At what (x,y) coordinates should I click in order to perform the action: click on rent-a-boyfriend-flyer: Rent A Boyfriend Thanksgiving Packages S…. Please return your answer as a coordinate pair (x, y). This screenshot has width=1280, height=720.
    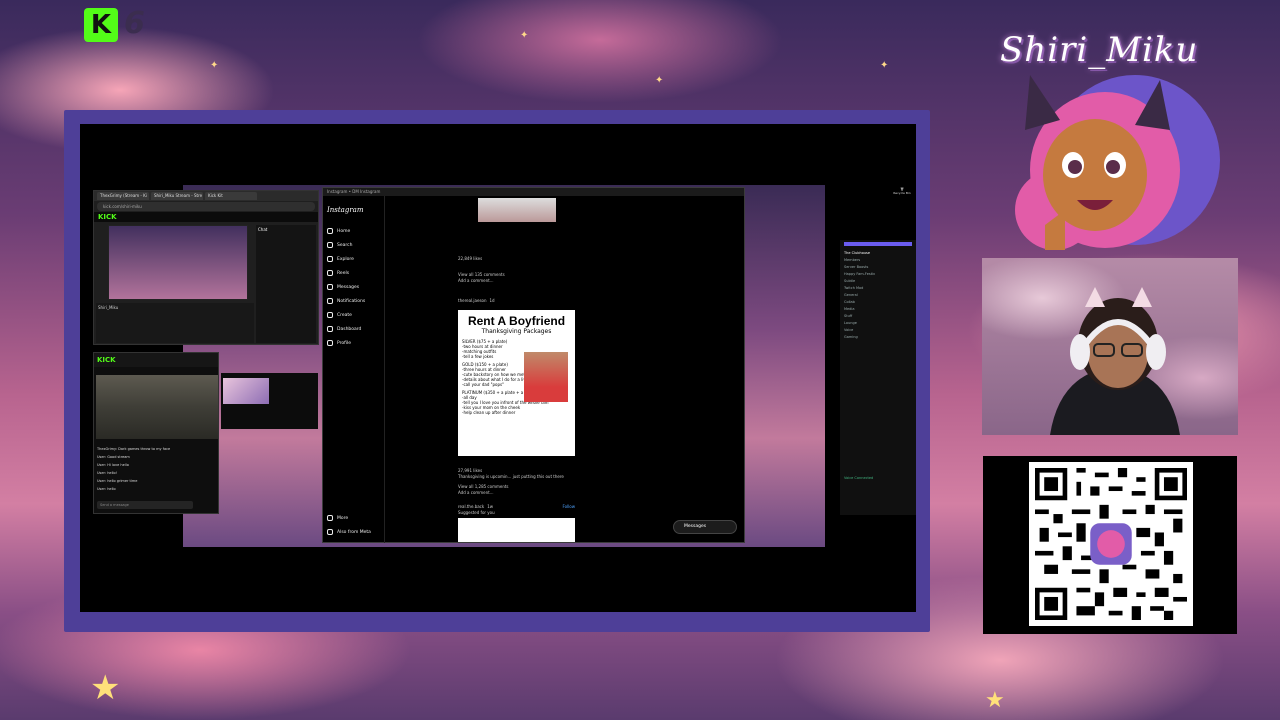
    Looking at the image, I should click on (516, 383).